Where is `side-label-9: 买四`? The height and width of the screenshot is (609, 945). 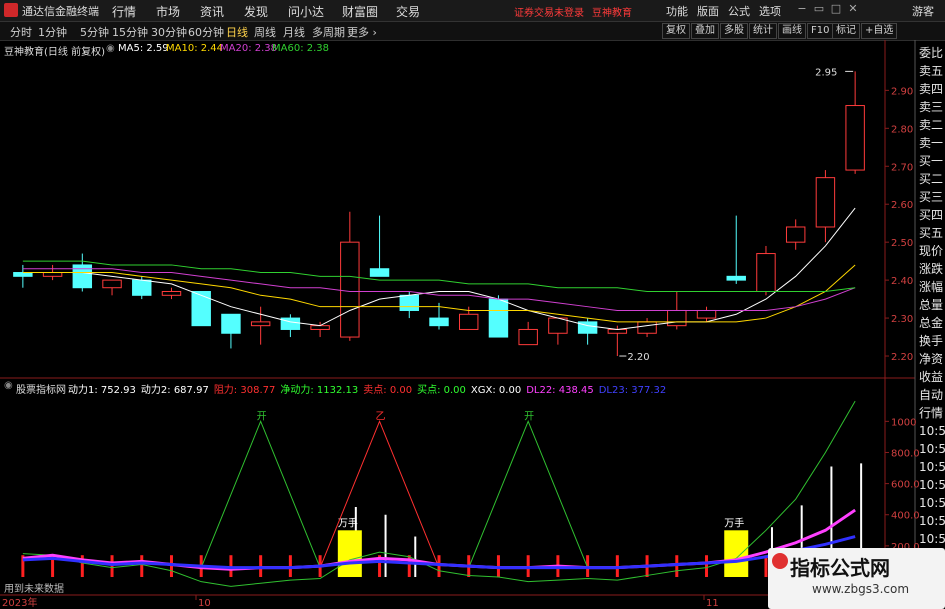
side-label-9: 买四 is located at coordinates (931, 215).